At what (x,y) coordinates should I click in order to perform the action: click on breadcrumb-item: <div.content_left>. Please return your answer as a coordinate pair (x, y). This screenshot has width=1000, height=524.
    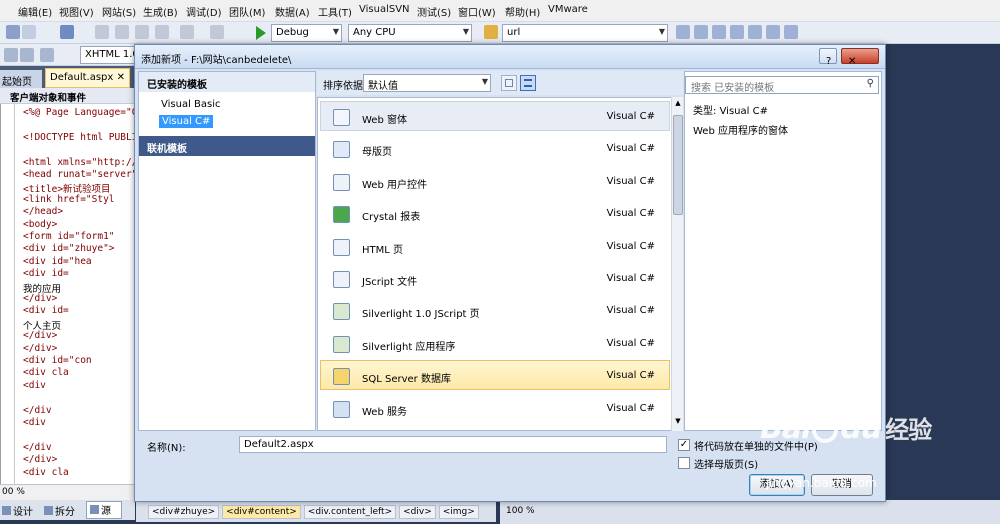
    Looking at the image, I should click on (350, 512).